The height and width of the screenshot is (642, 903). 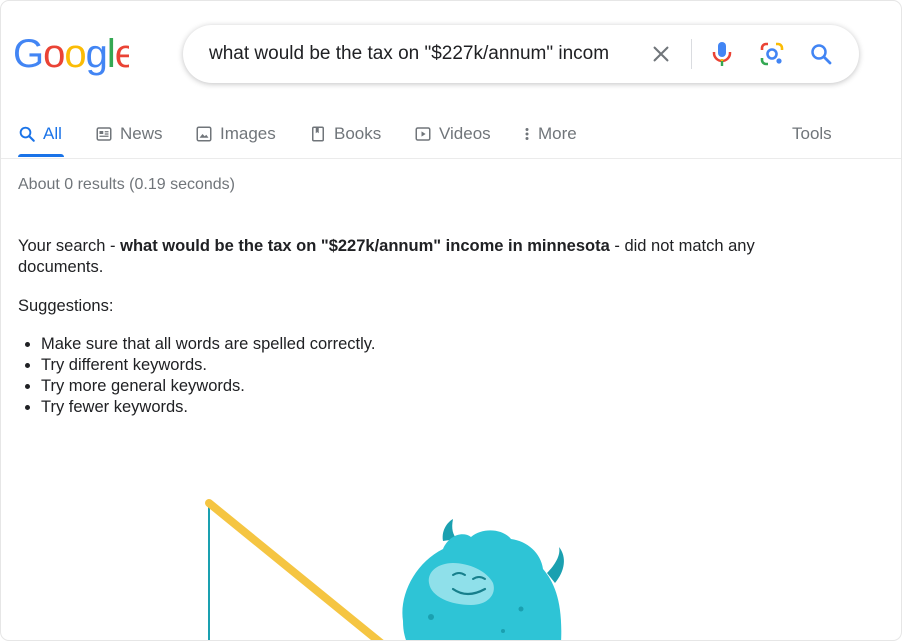 I want to click on suggestion-item: Try fewer keywords., so click(x=208, y=407).